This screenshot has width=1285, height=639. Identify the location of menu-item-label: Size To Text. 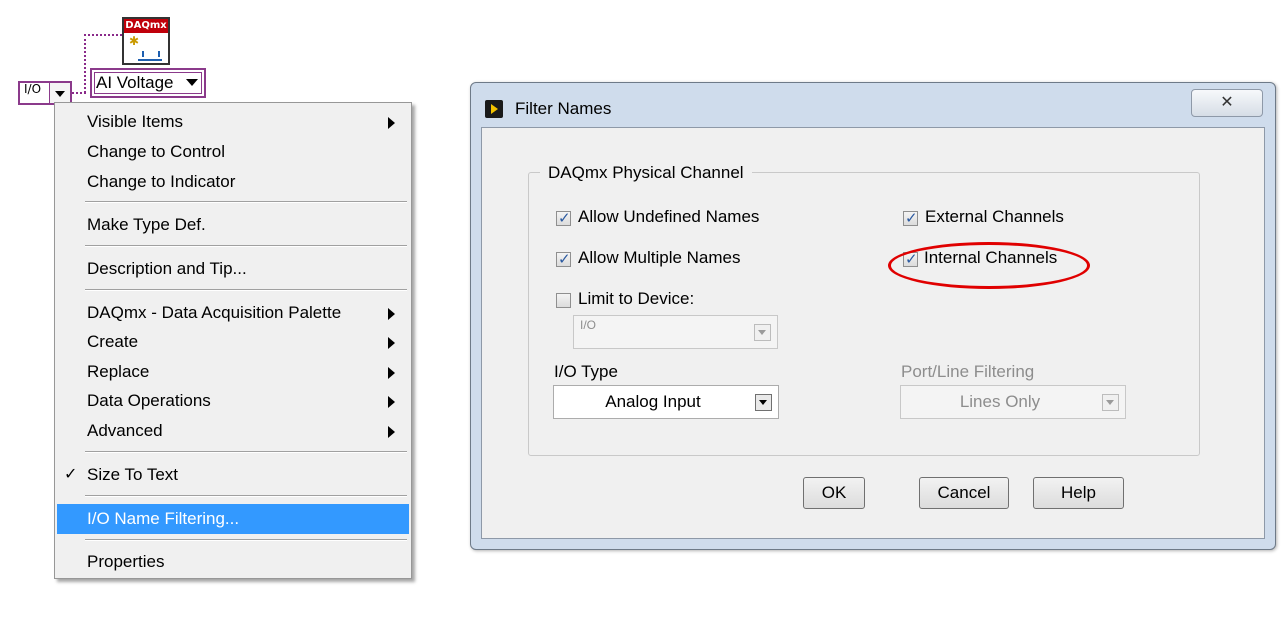
(133, 474).